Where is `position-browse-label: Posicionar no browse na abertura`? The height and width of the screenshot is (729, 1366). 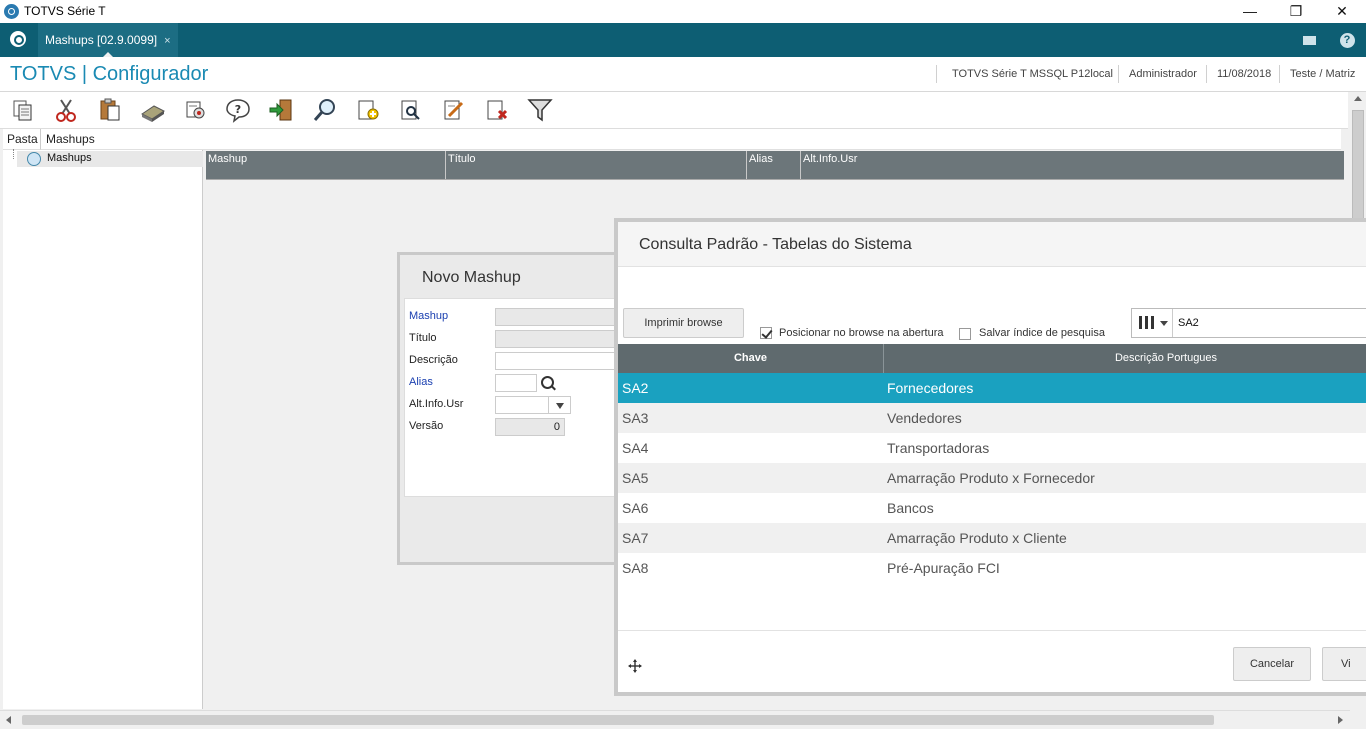
position-browse-label: Posicionar no browse na abertura is located at coordinates (861, 333).